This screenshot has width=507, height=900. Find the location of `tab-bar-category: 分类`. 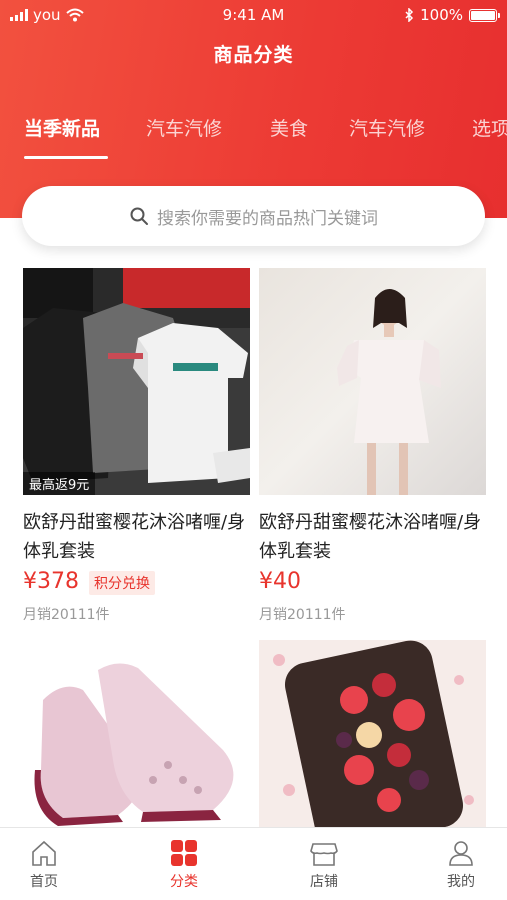

tab-bar-category: 分类 is located at coordinates (184, 864).